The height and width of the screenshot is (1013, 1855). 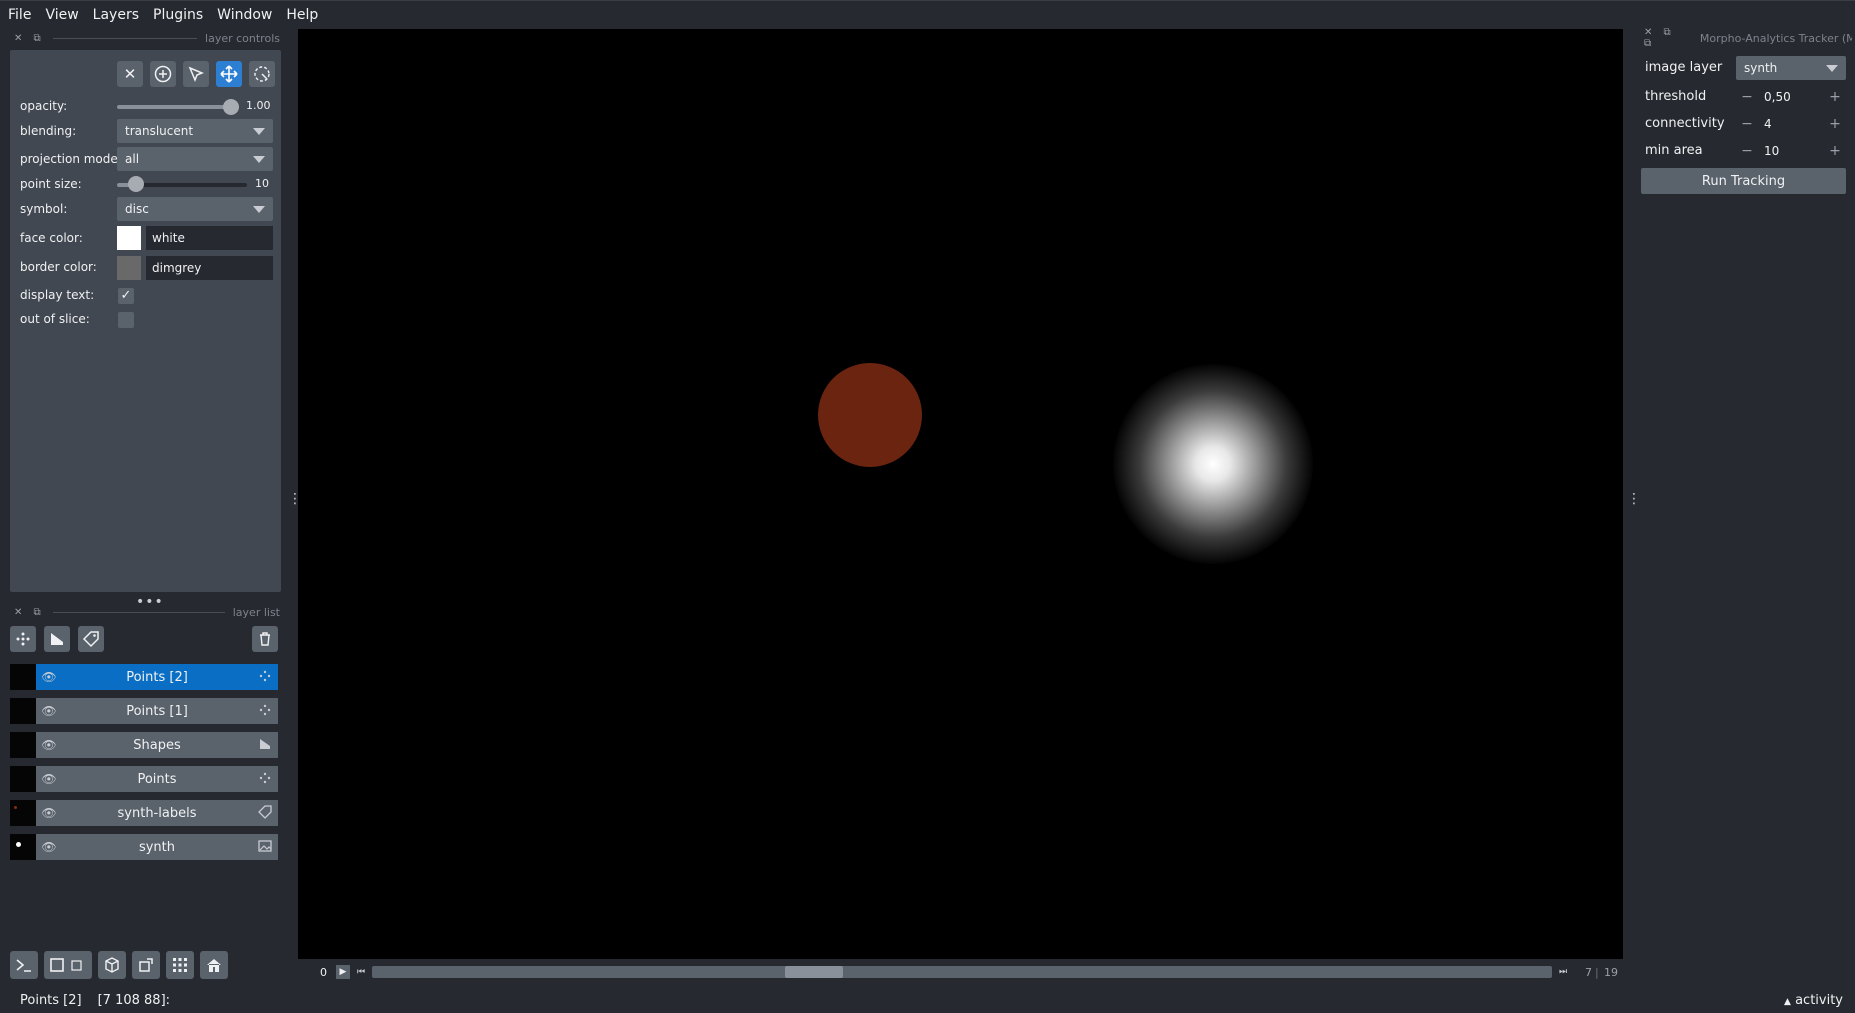 What do you see at coordinates (61, 15) in the screenshot?
I see `menu-view: View` at bounding box center [61, 15].